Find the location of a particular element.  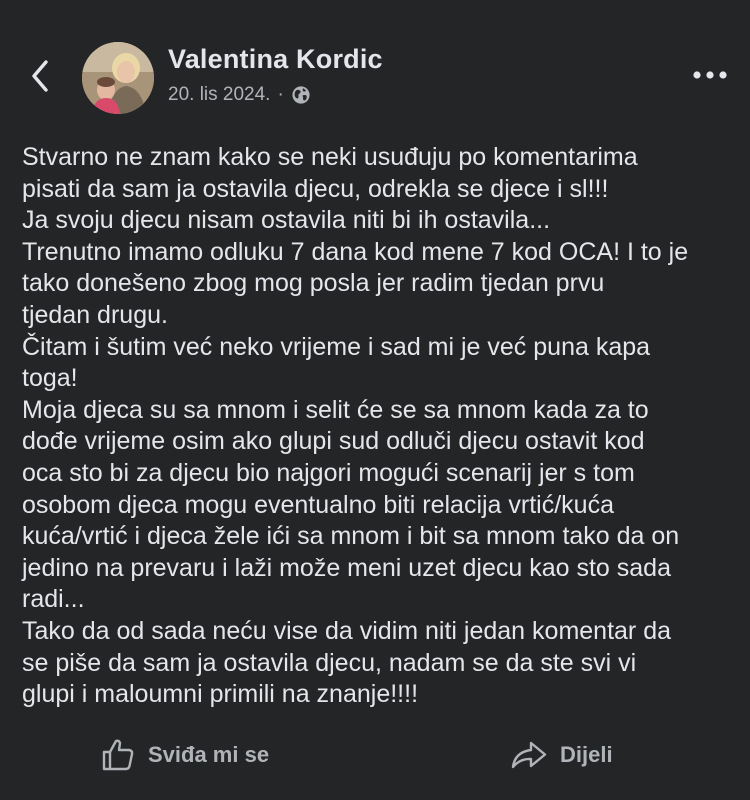

back-button is located at coordinates (42, 76).